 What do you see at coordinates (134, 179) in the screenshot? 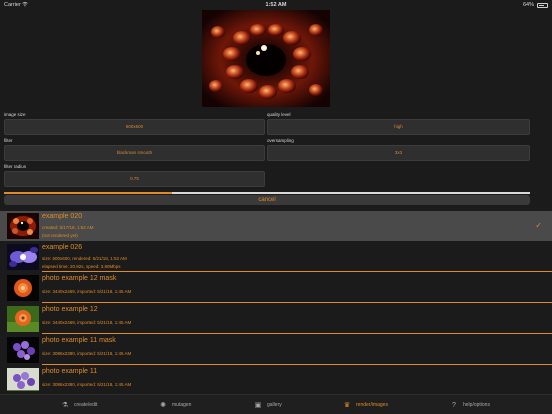
I see `filter-radius-field: 0.75` at bounding box center [134, 179].